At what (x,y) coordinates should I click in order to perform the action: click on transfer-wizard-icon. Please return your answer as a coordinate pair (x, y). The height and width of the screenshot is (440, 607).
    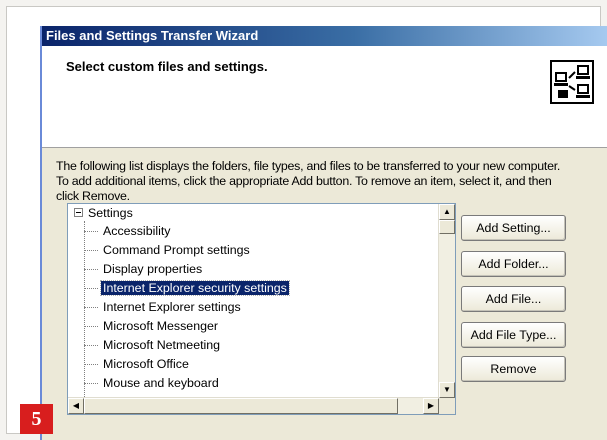
    Looking at the image, I should click on (572, 82).